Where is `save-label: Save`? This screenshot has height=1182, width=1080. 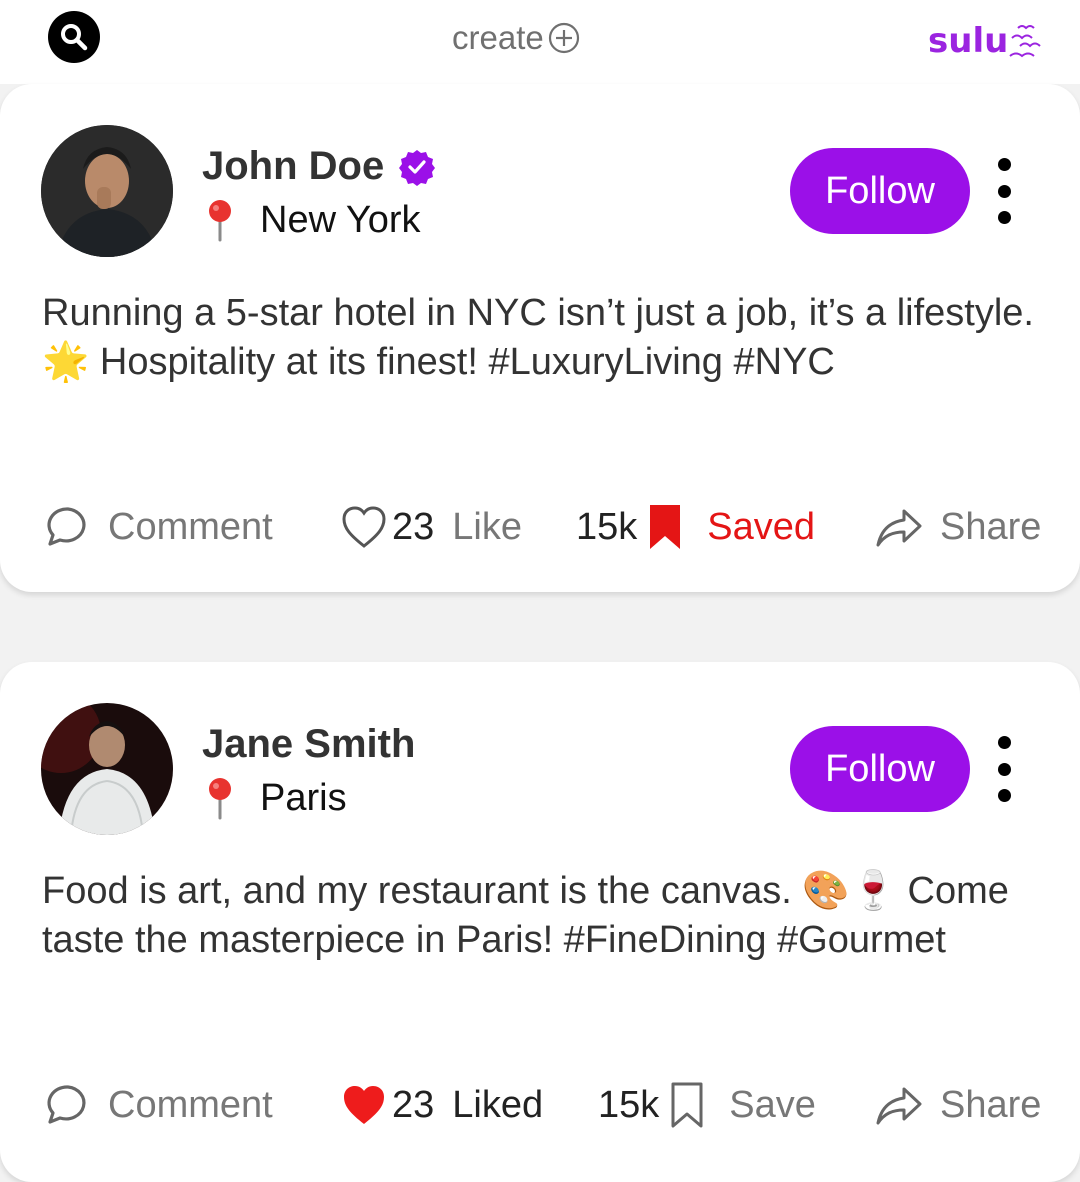
save-label: Save is located at coordinates (772, 1104).